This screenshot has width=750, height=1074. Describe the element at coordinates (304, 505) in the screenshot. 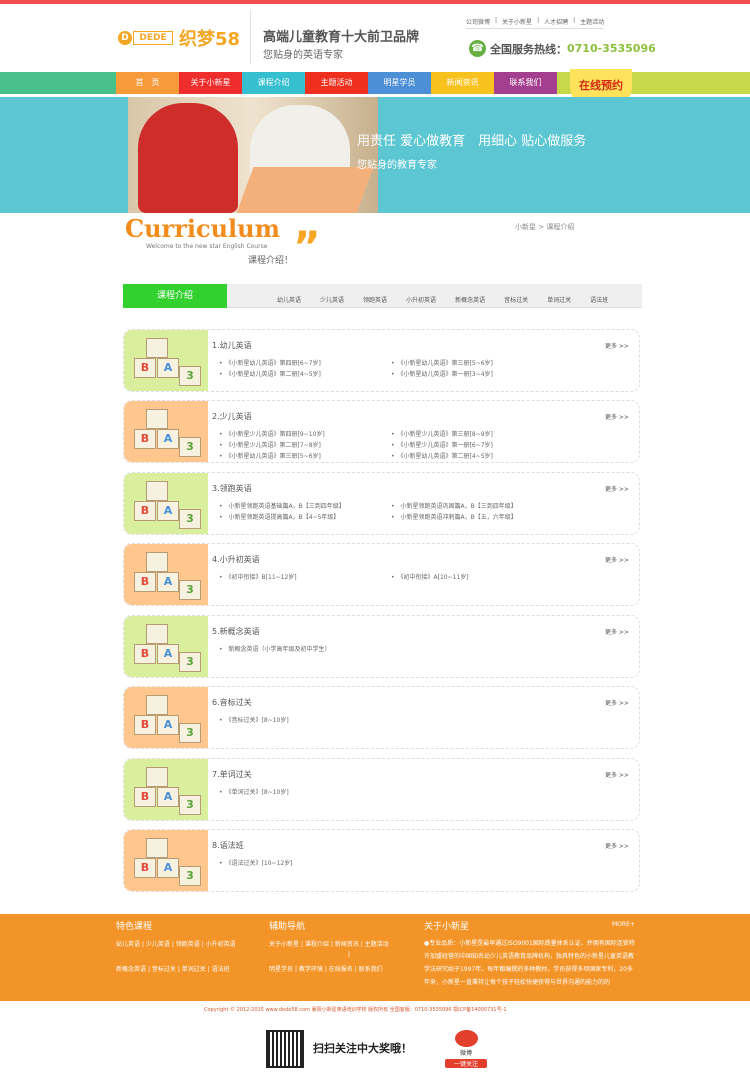

I see `course-link: • 小新星领跑英语基础篇A，B【三到四年级】` at that location.